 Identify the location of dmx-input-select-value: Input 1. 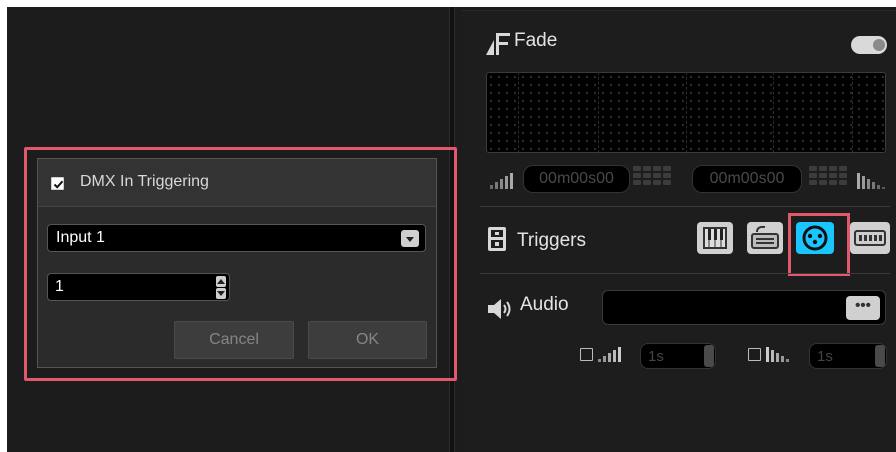
(80, 237).